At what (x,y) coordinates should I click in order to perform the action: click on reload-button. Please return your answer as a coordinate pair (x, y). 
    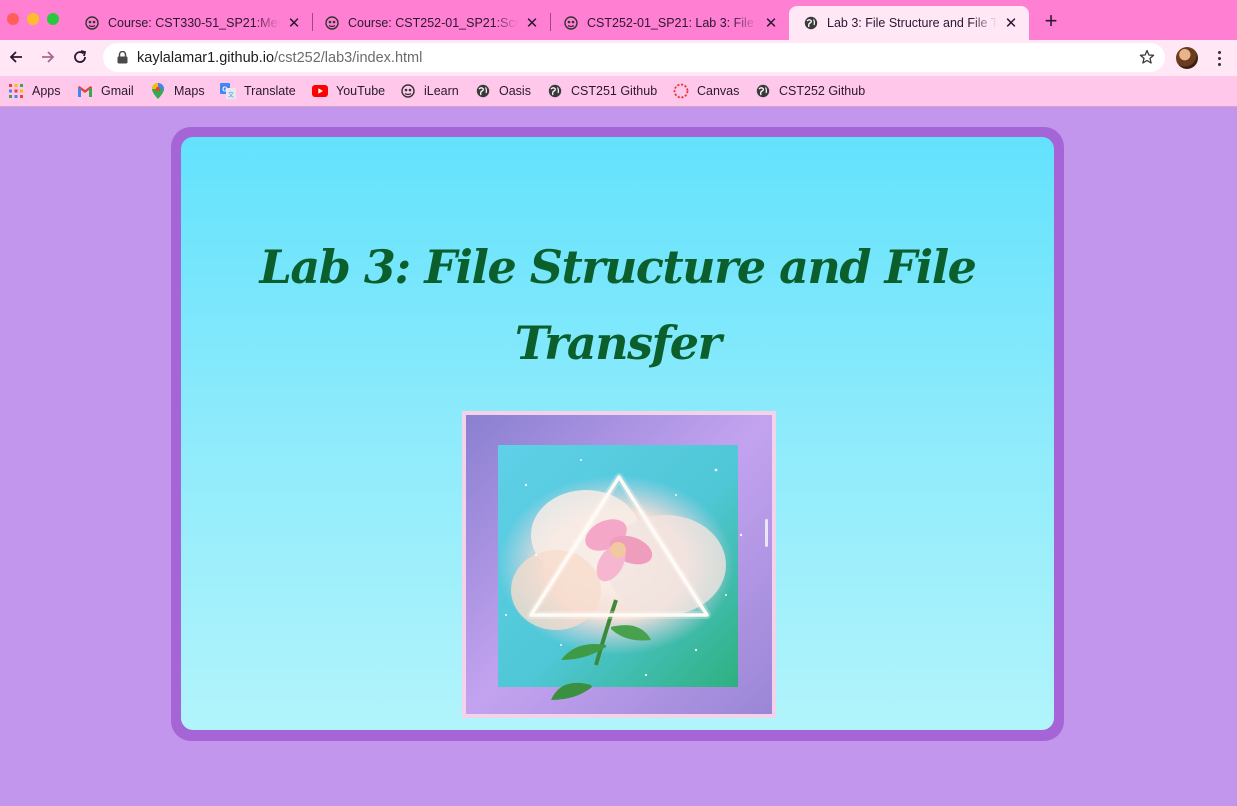
    Looking at the image, I should click on (80, 57).